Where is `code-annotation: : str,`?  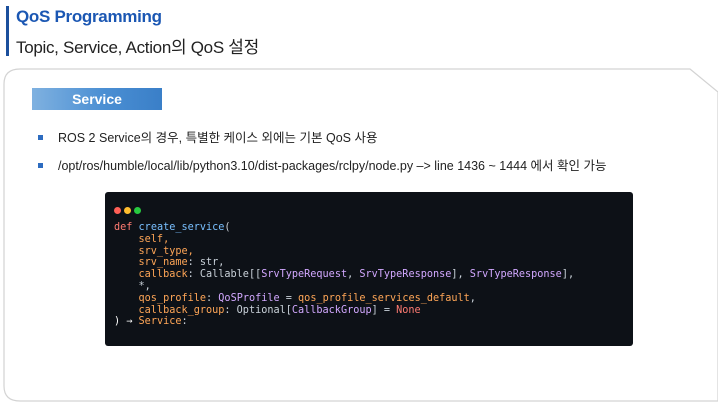
code-annotation: : str, is located at coordinates (206, 263).